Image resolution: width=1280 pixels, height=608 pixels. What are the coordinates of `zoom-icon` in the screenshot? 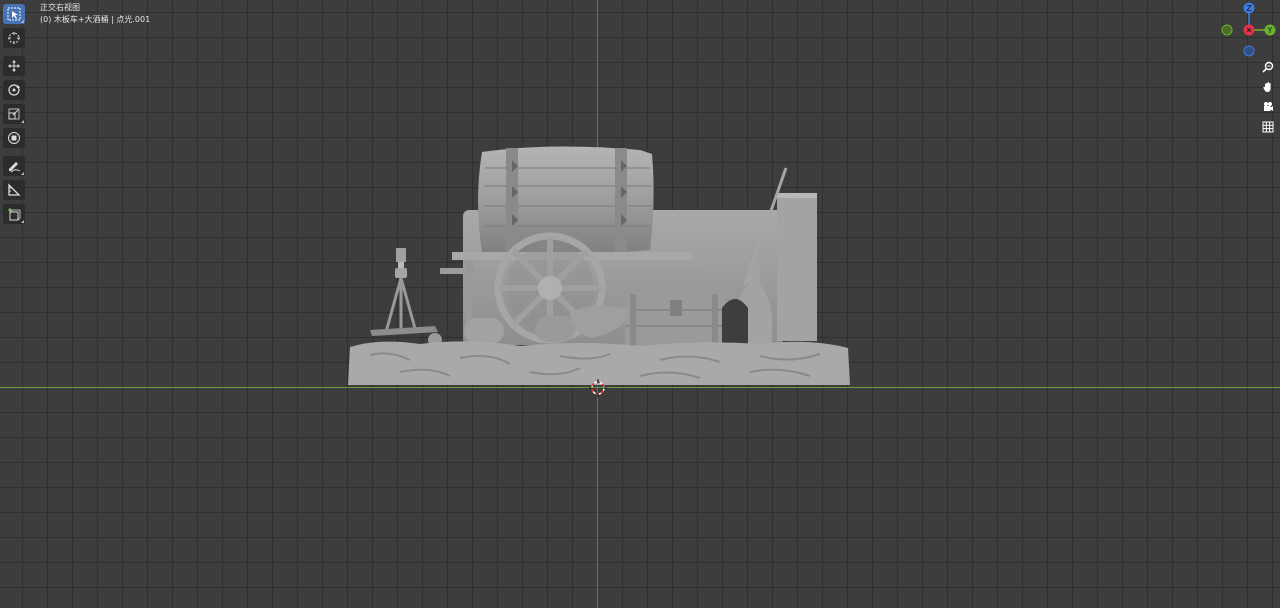 It's located at (1268, 67).